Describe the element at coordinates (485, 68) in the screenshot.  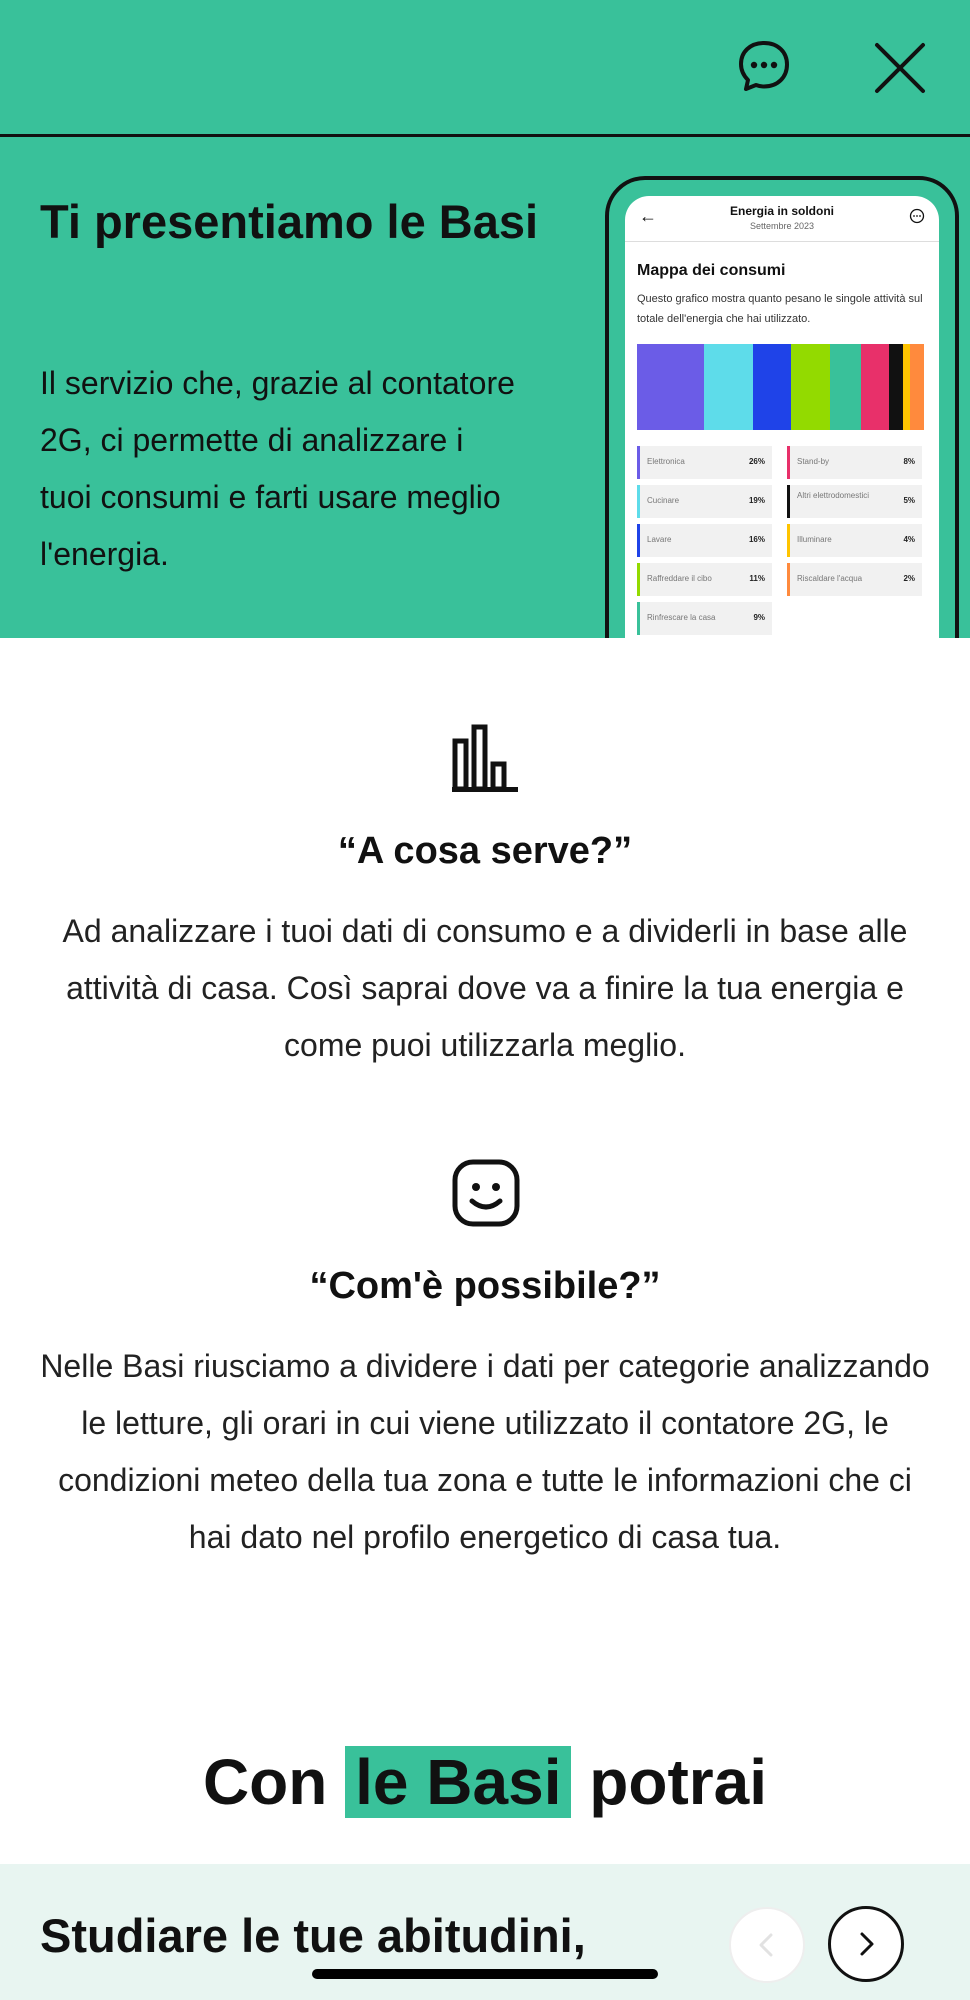
I see `top-bar` at that location.